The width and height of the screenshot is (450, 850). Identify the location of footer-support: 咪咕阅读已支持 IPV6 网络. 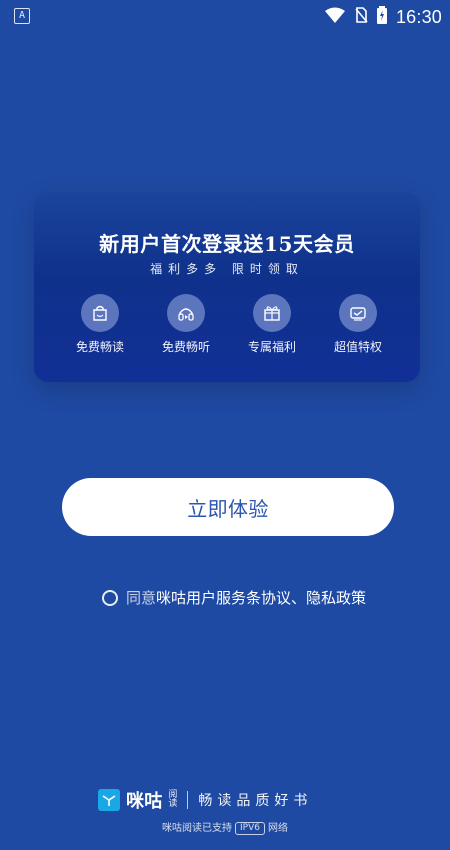
(225, 827).